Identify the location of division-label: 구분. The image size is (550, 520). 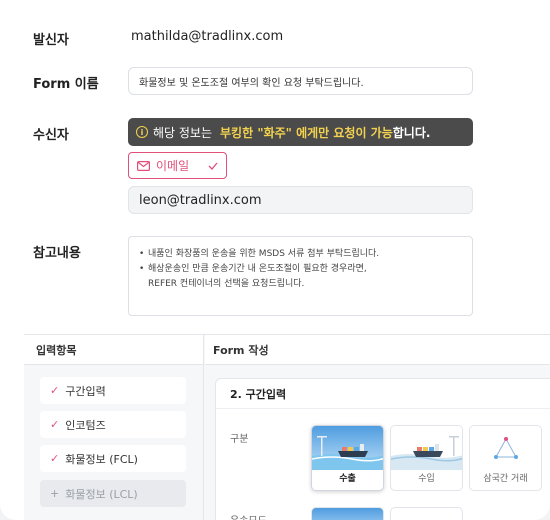
(239, 439).